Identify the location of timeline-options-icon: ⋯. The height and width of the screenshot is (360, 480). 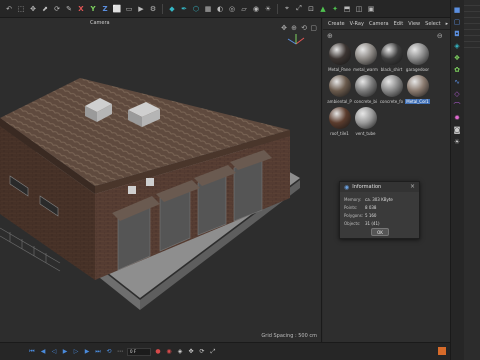
(120, 352).